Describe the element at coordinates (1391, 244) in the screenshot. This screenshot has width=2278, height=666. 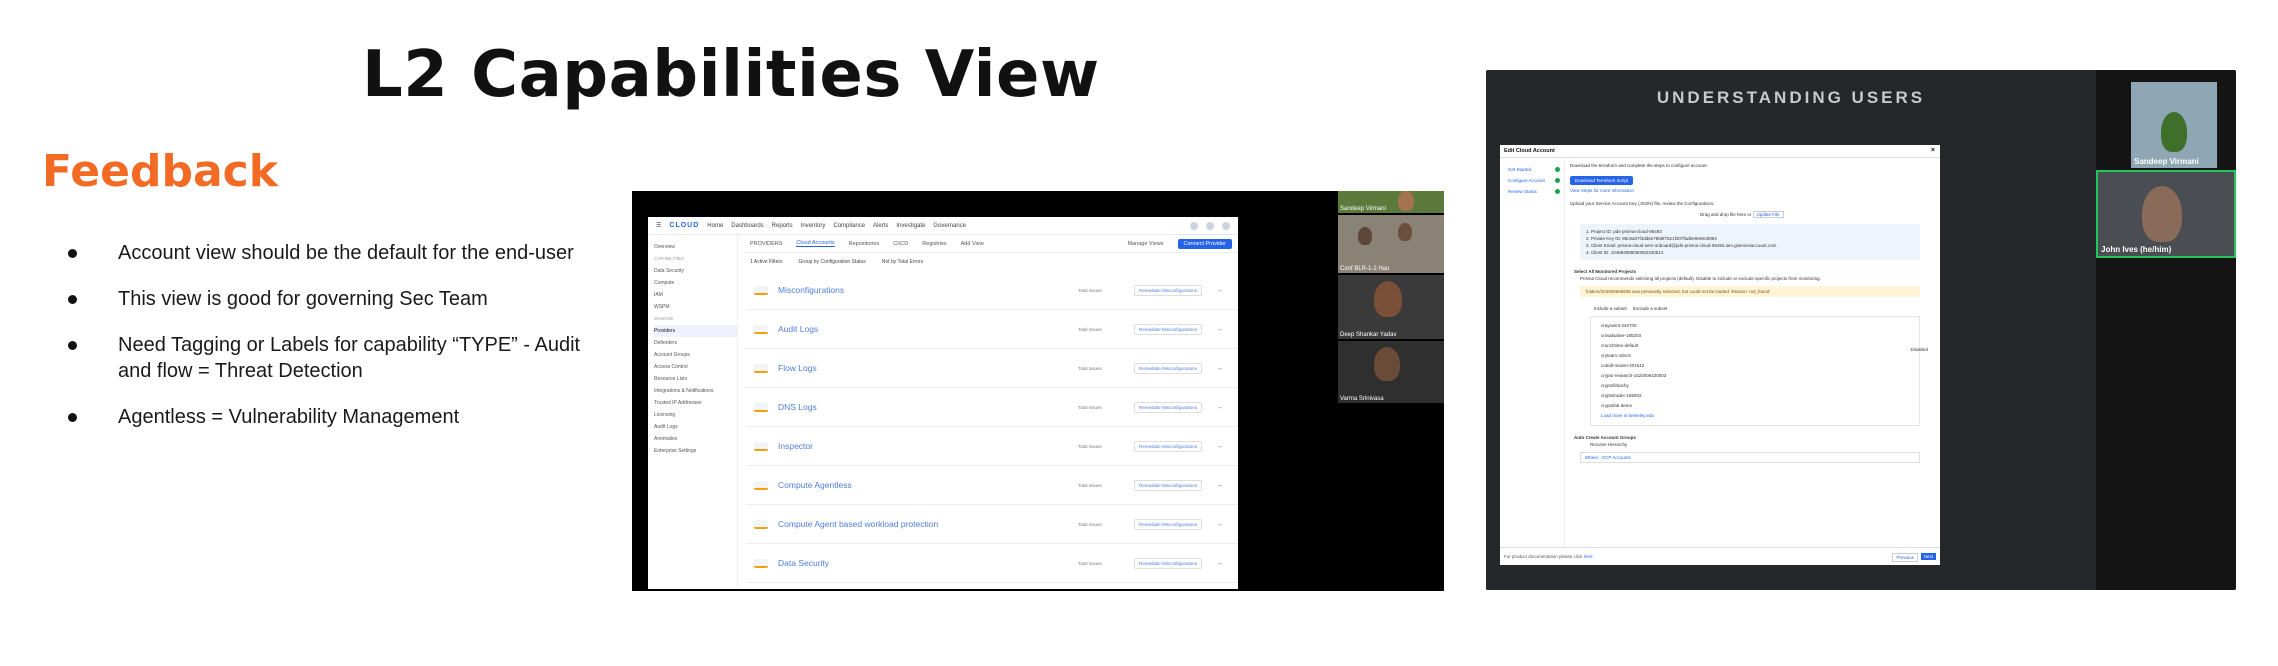
I see `video-tile: Conf BLR-1-2 Hau` at that location.